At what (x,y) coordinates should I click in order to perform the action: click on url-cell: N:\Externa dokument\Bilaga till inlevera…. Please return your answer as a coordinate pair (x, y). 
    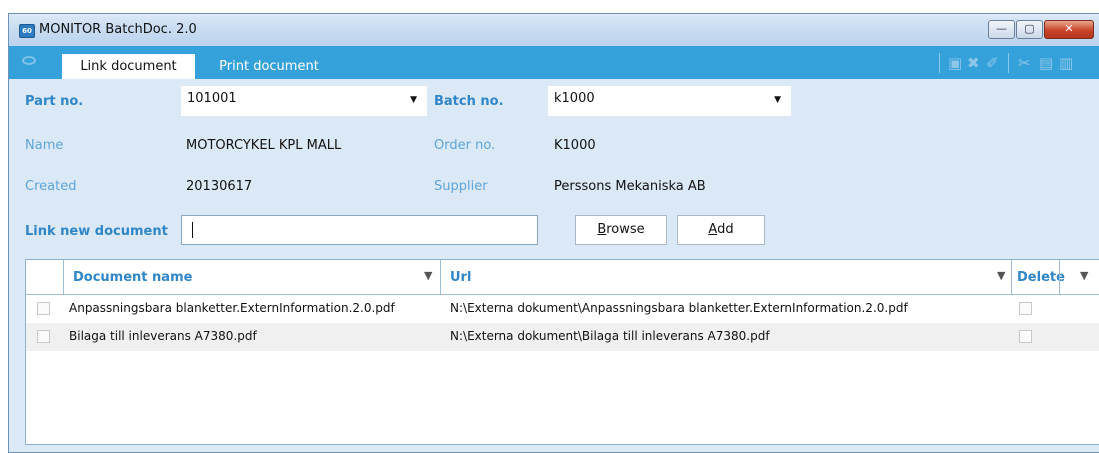
    Looking at the image, I should click on (610, 336).